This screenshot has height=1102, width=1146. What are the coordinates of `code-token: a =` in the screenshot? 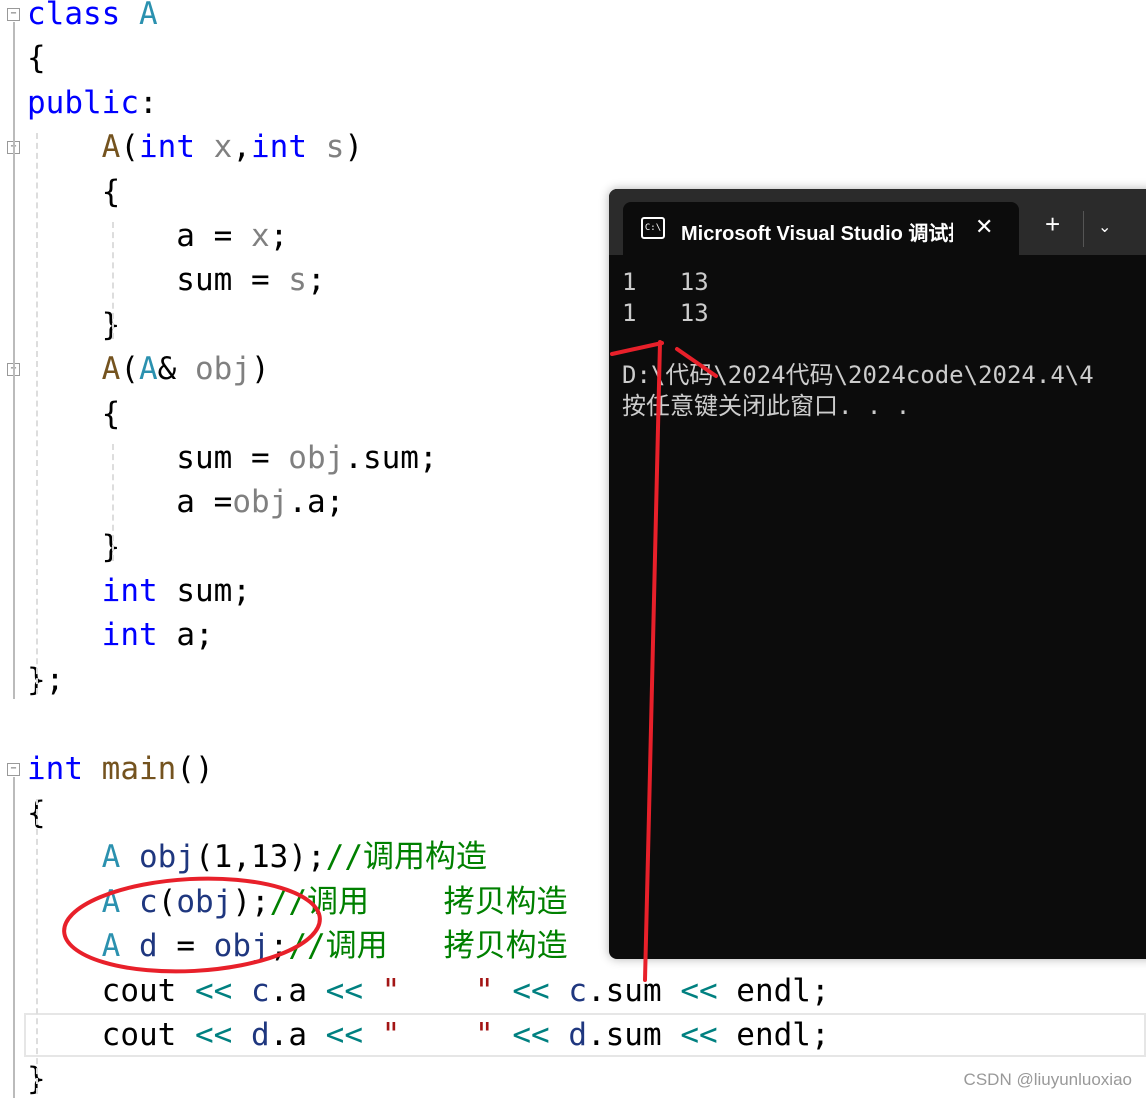 It's located at (139, 235).